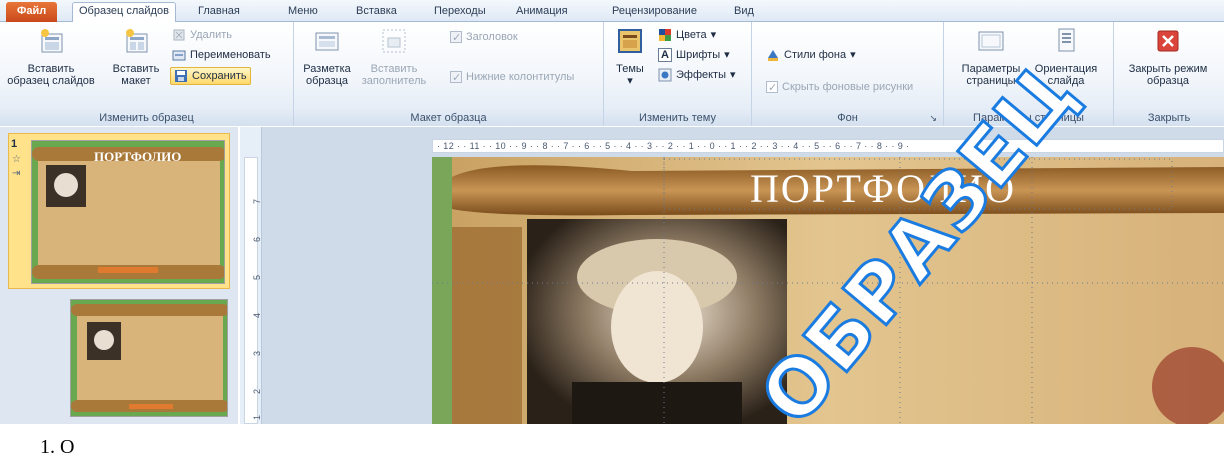  What do you see at coordinates (1169, 118) in the screenshot?
I see `group-close-label: Закрыть` at bounding box center [1169, 118].